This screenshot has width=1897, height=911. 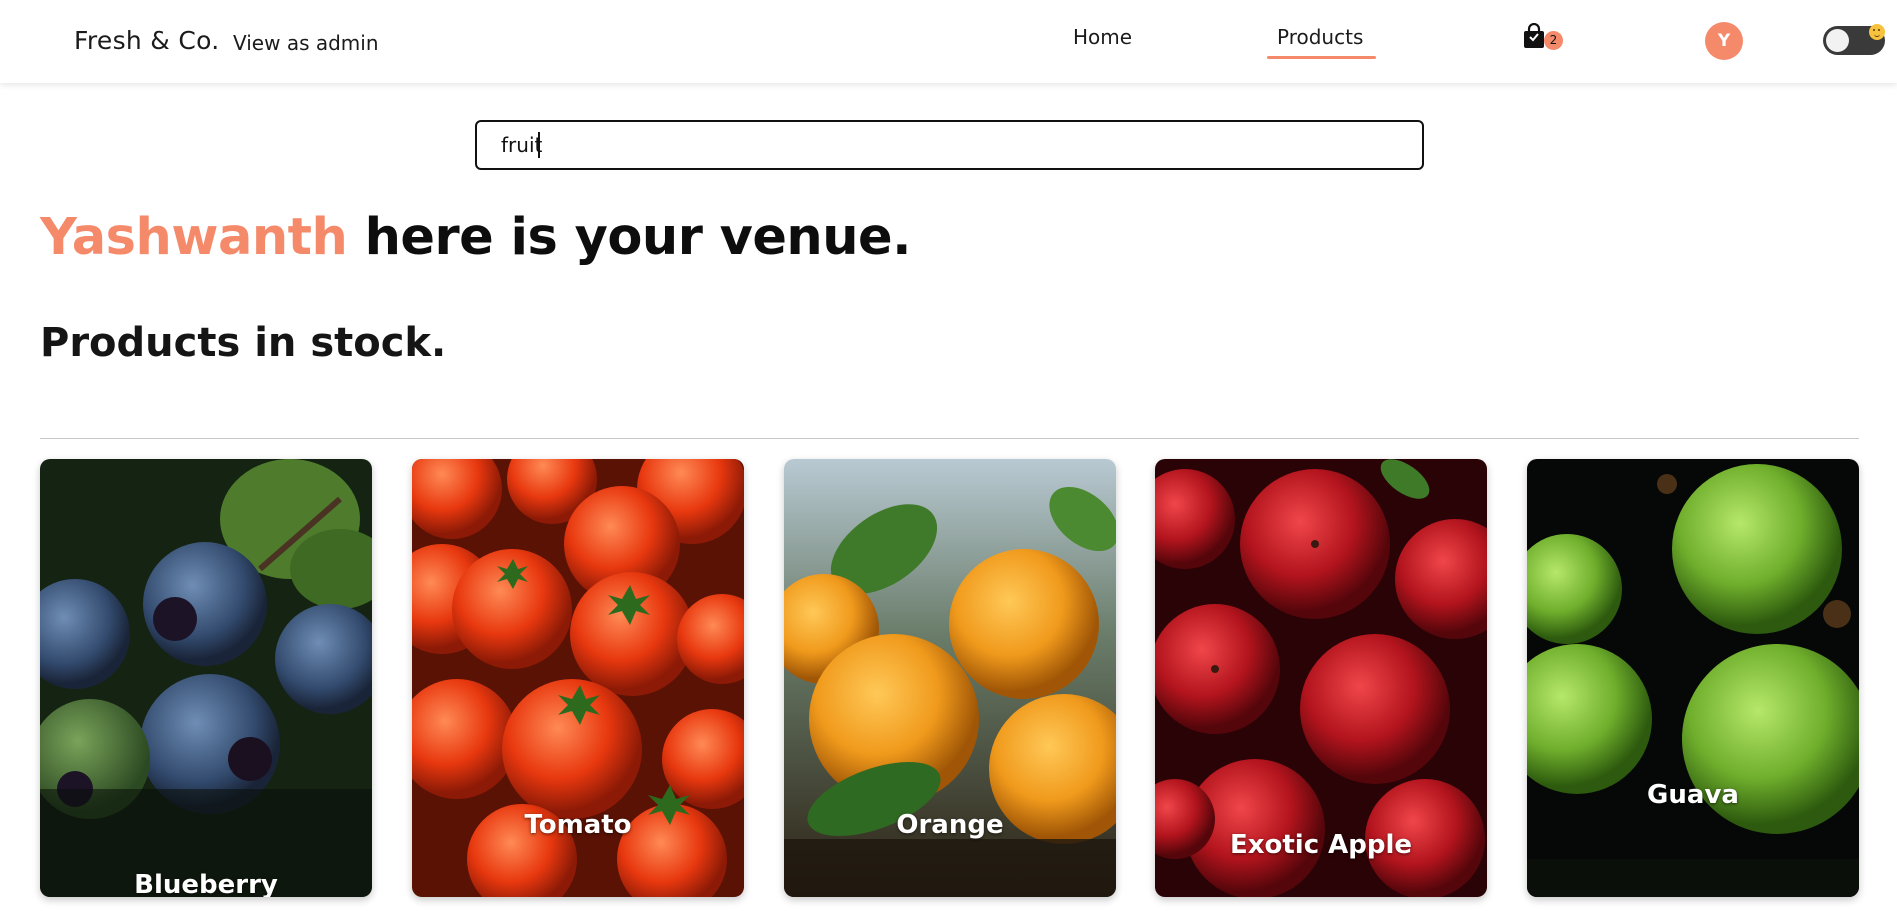 I want to click on headline-text: here is your venue., so click(x=629, y=237).